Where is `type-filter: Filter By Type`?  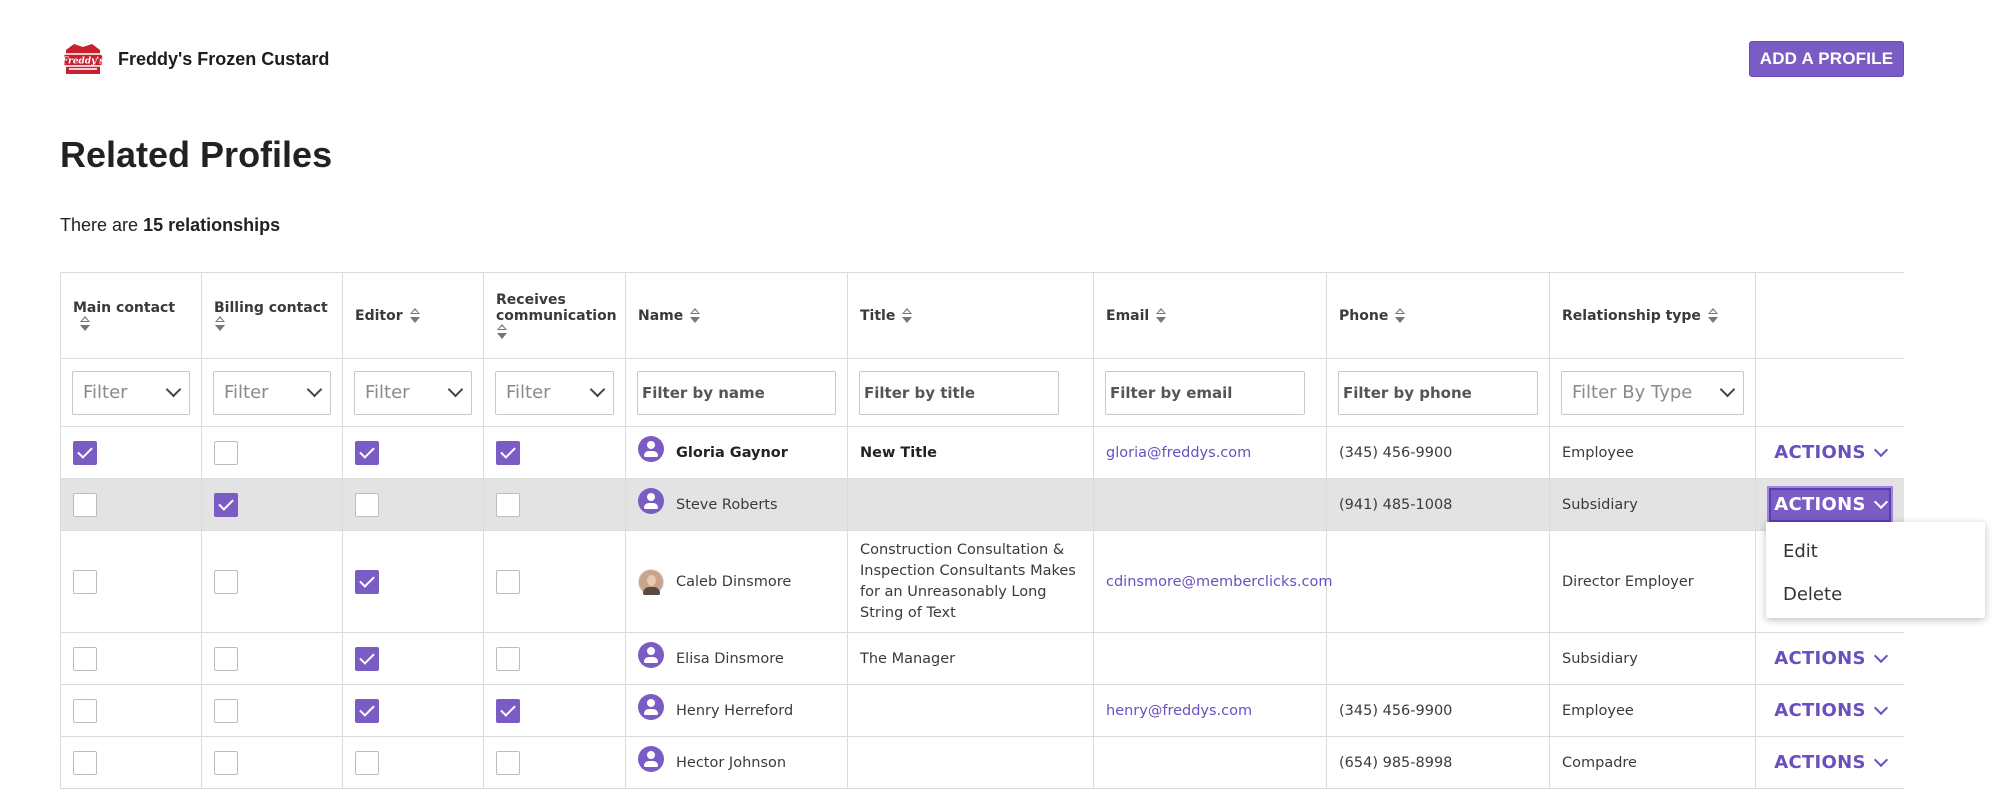 type-filter: Filter By Type is located at coordinates (1652, 392).